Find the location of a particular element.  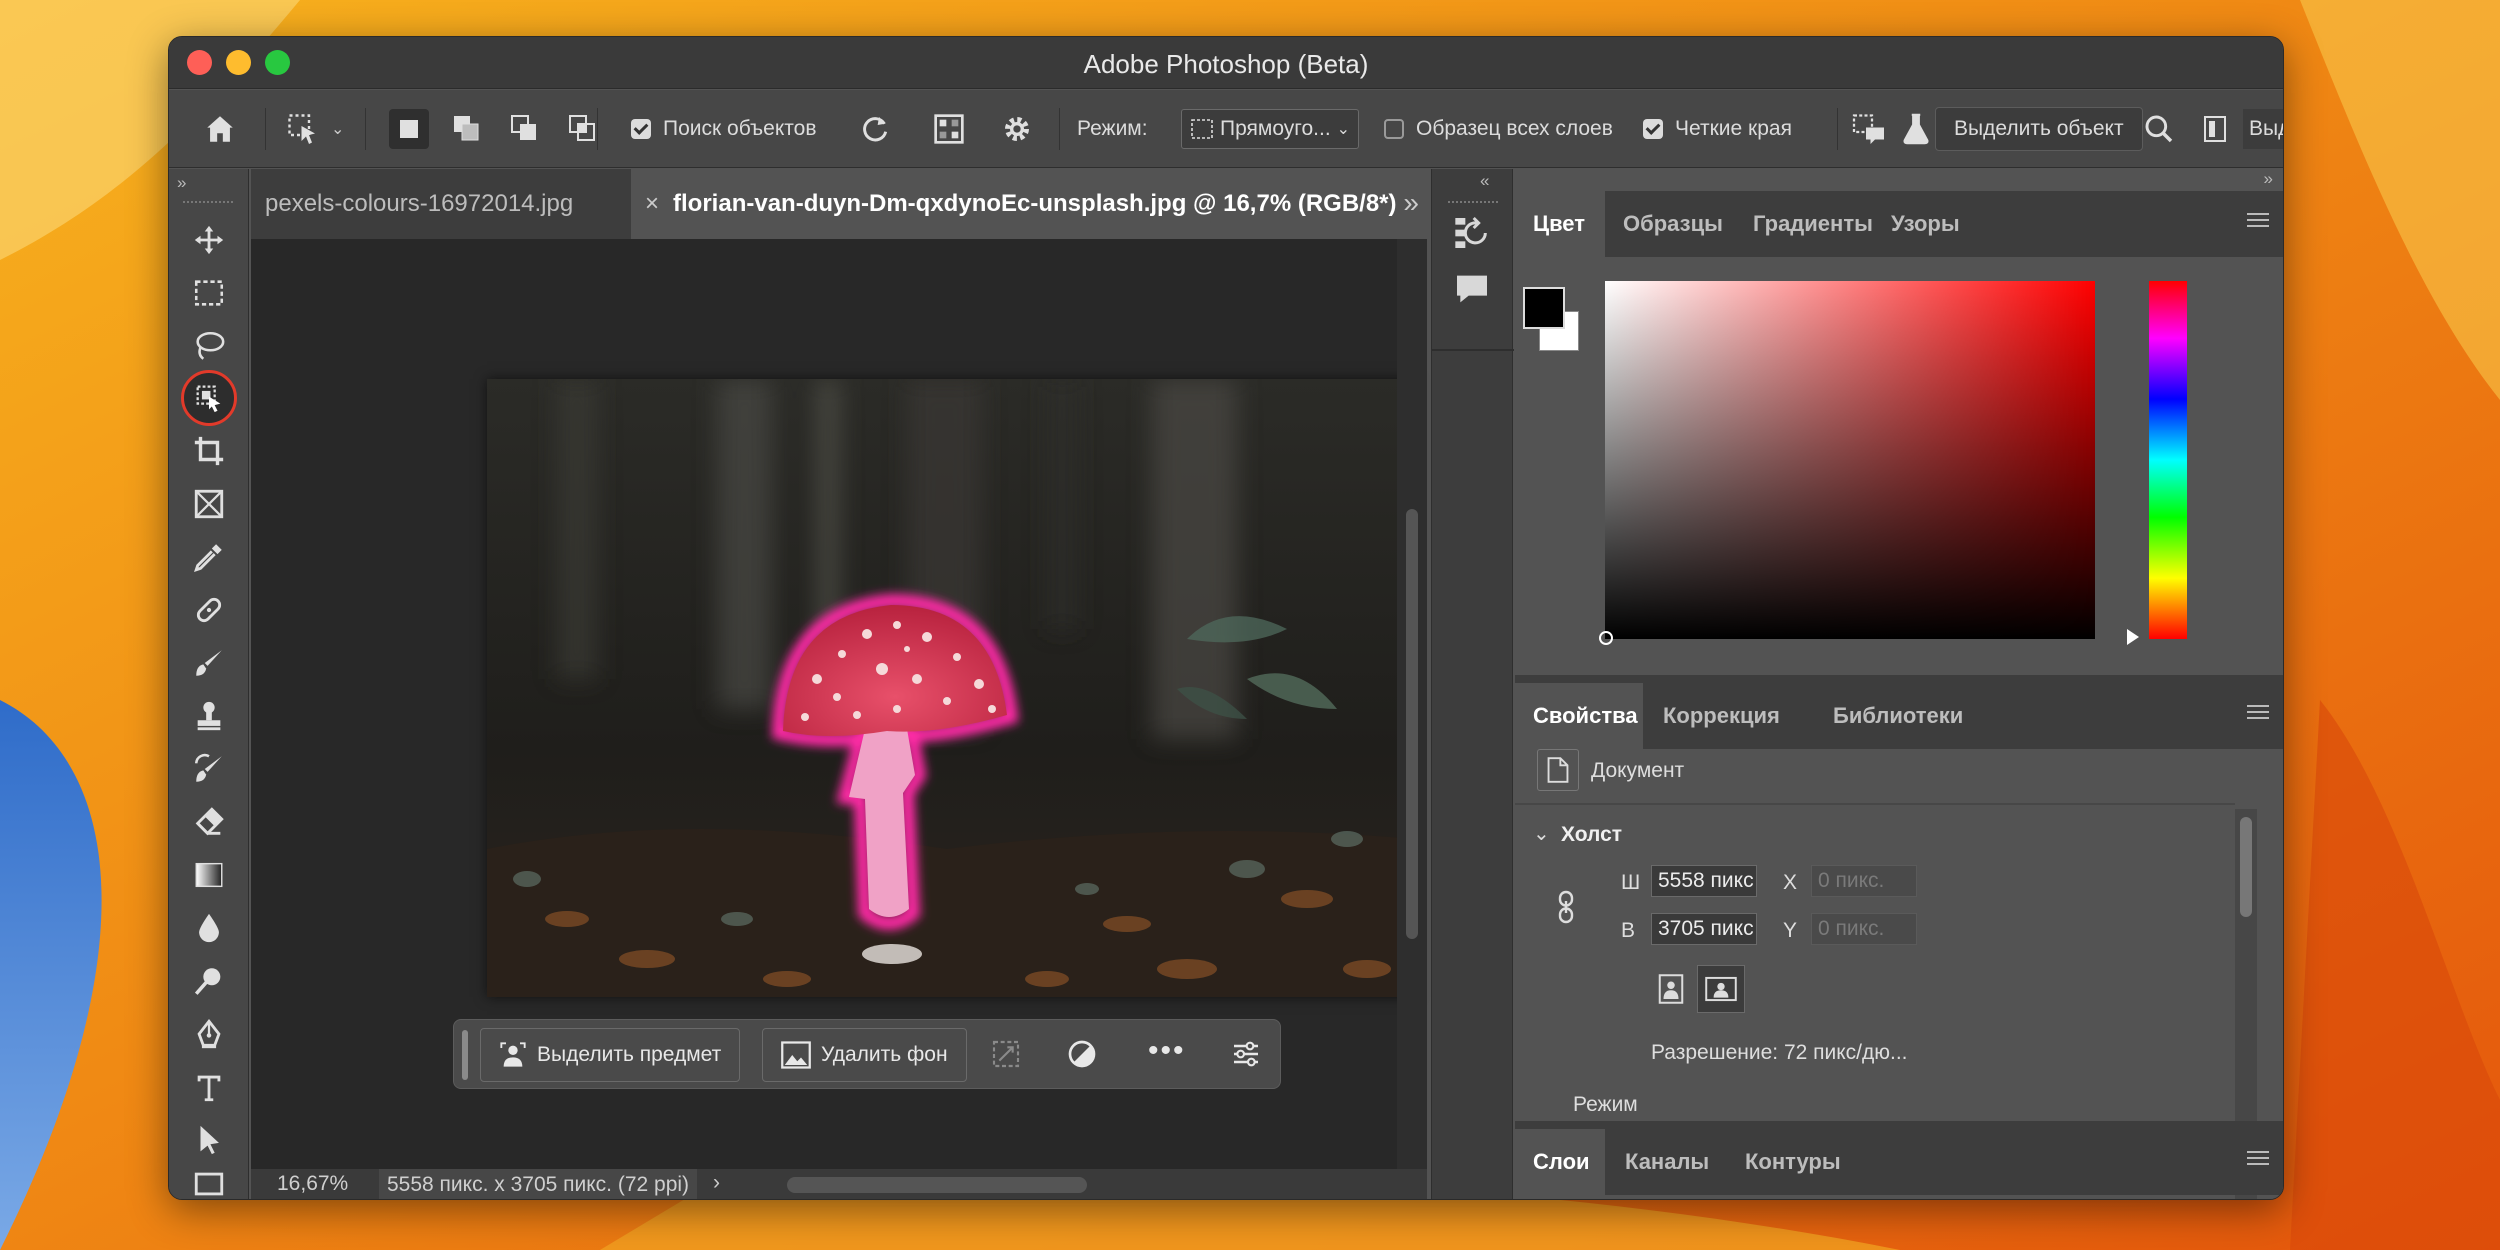

collapse-tools-icon: » is located at coordinates (181, 183).